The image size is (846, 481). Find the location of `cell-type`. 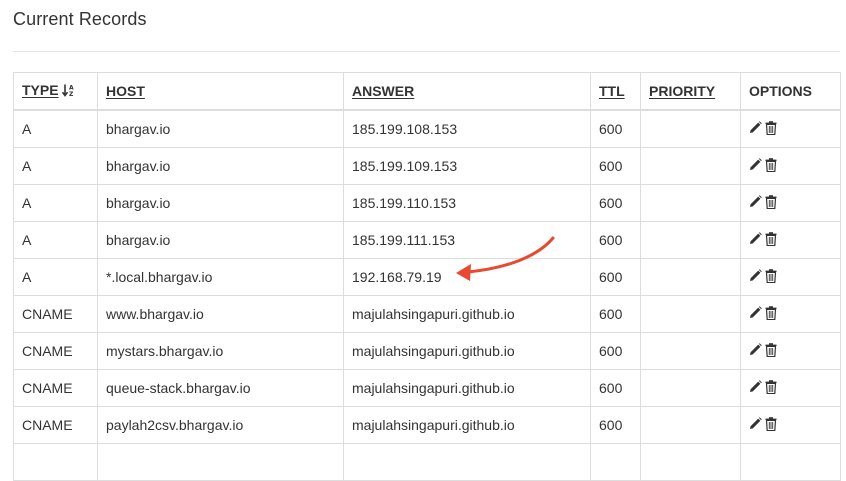

cell-type is located at coordinates (55, 462).